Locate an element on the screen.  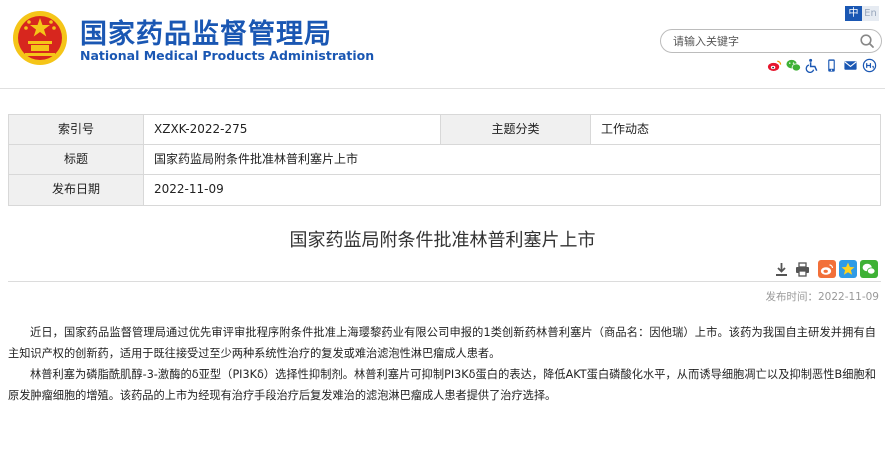
table-row: 发布日期 2022-11-09 is located at coordinates (444, 190).